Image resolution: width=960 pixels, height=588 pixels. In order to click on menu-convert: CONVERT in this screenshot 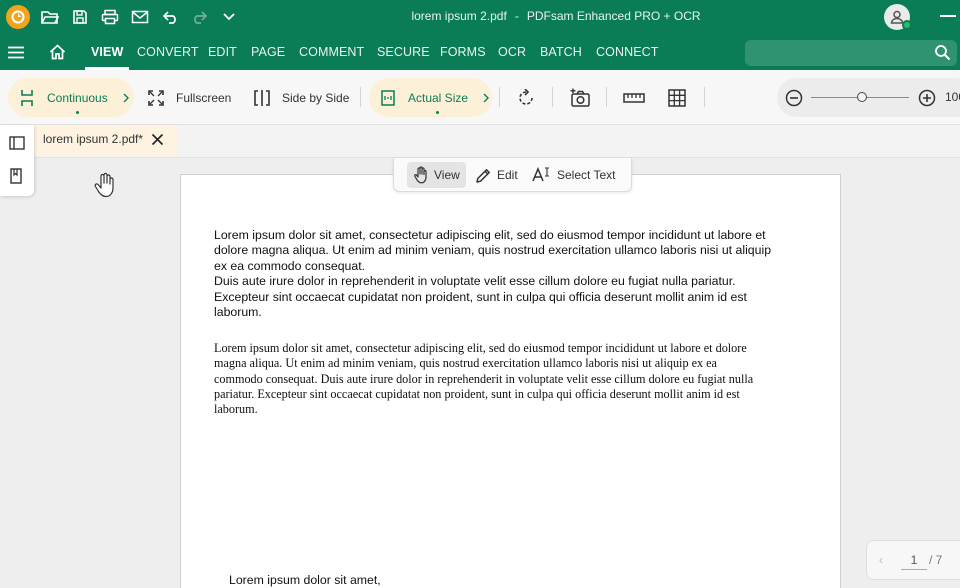, I will do `click(168, 52)`.